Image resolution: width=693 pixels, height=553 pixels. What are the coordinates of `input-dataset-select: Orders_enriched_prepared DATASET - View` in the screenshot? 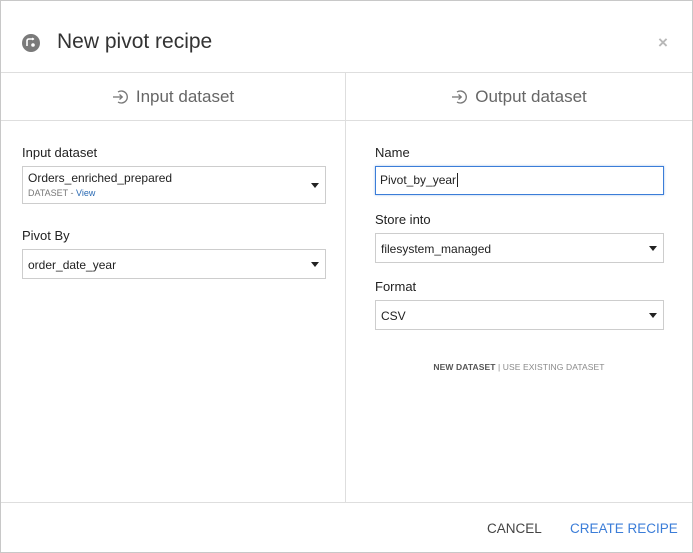 It's located at (174, 185).